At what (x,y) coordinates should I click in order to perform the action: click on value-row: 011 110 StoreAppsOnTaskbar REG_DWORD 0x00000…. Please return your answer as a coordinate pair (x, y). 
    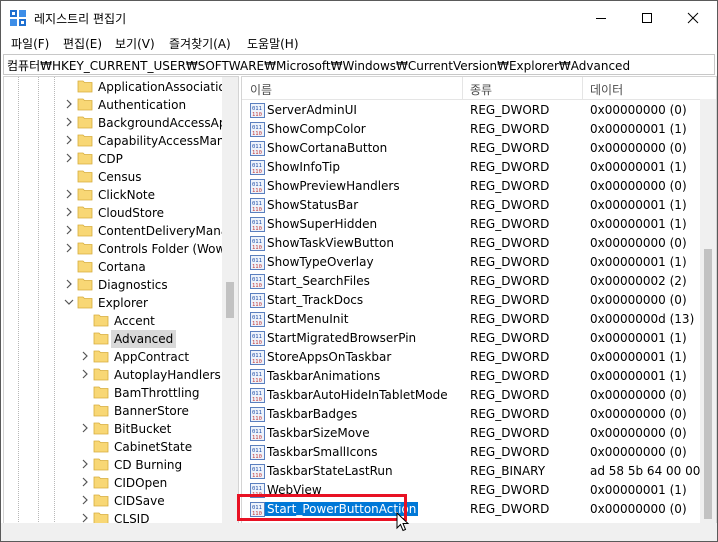
    Looking at the image, I should click on (471, 357).